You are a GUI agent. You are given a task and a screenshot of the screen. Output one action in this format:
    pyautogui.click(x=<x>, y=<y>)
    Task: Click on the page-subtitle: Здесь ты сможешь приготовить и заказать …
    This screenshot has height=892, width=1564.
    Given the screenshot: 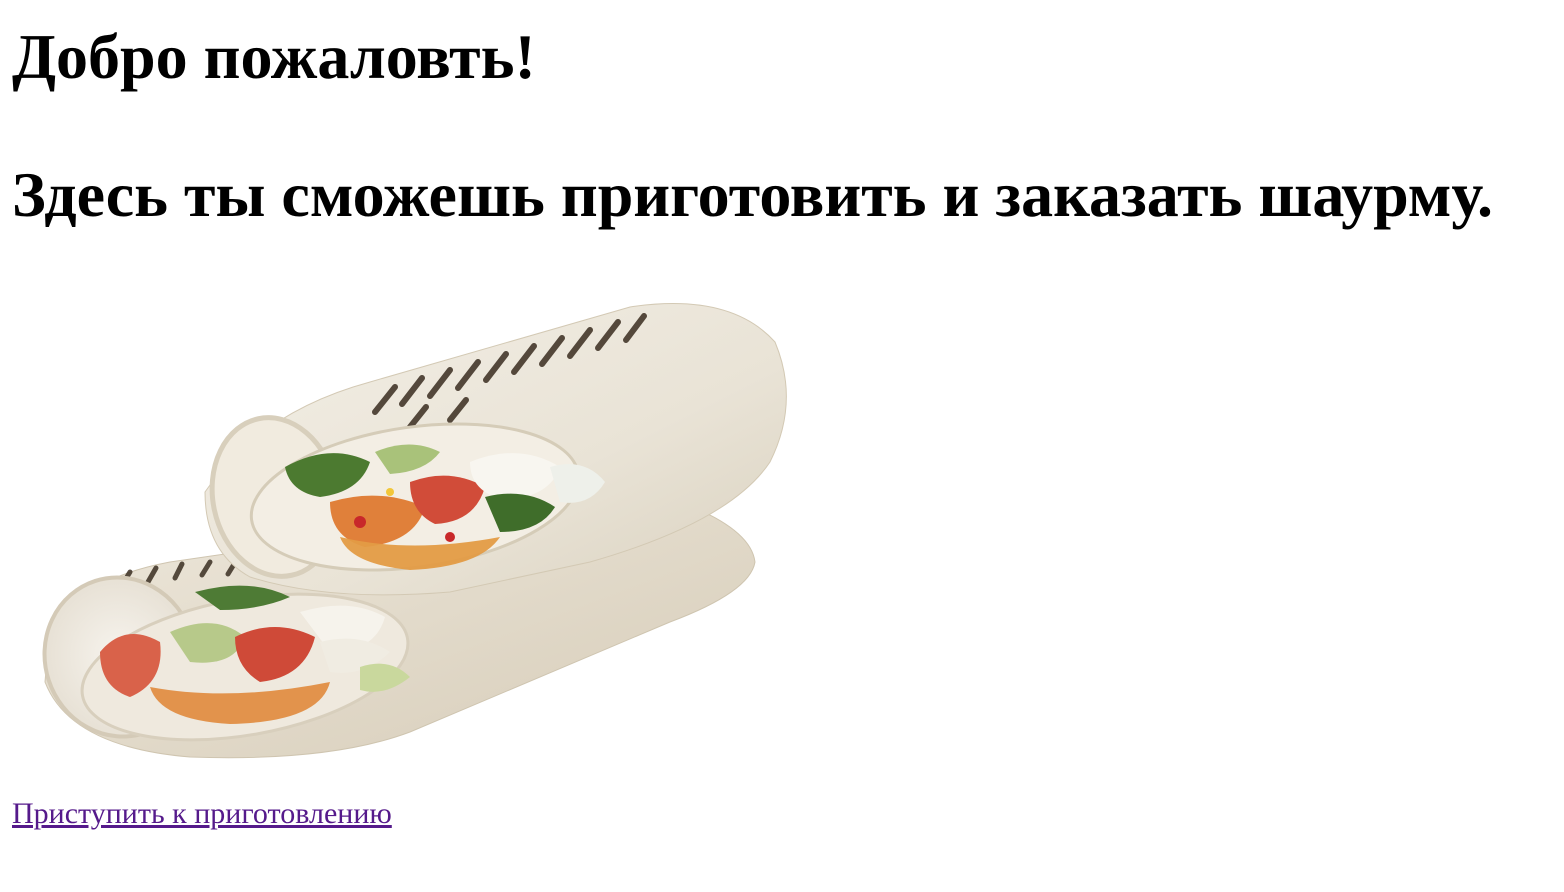 What is the action you would take?
    pyautogui.click(x=752, y=194)
    